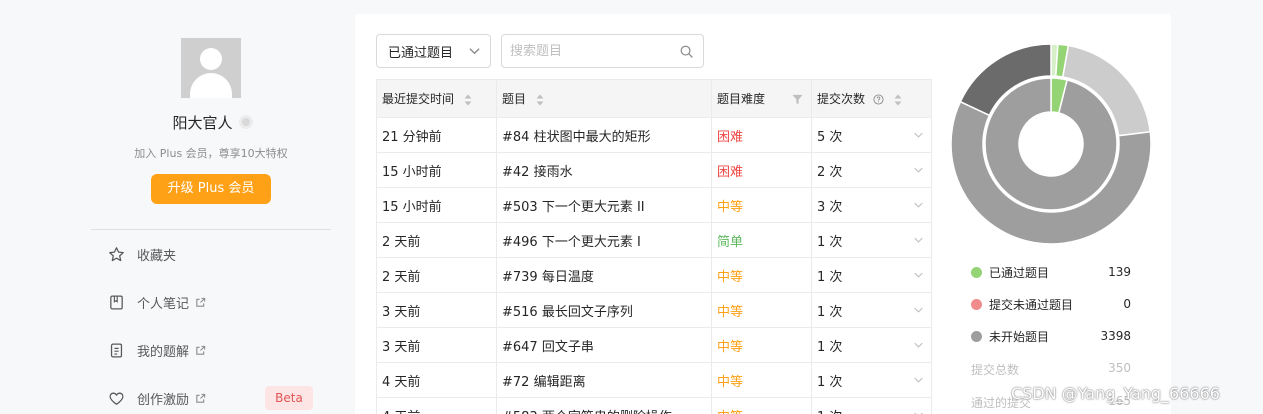 This screenshot has height=414, width=1263. What do you see at coordinates (604, 275) in the screenshot?
I see `cell-title: #739 每日温度` at bounding box center [604, 275].